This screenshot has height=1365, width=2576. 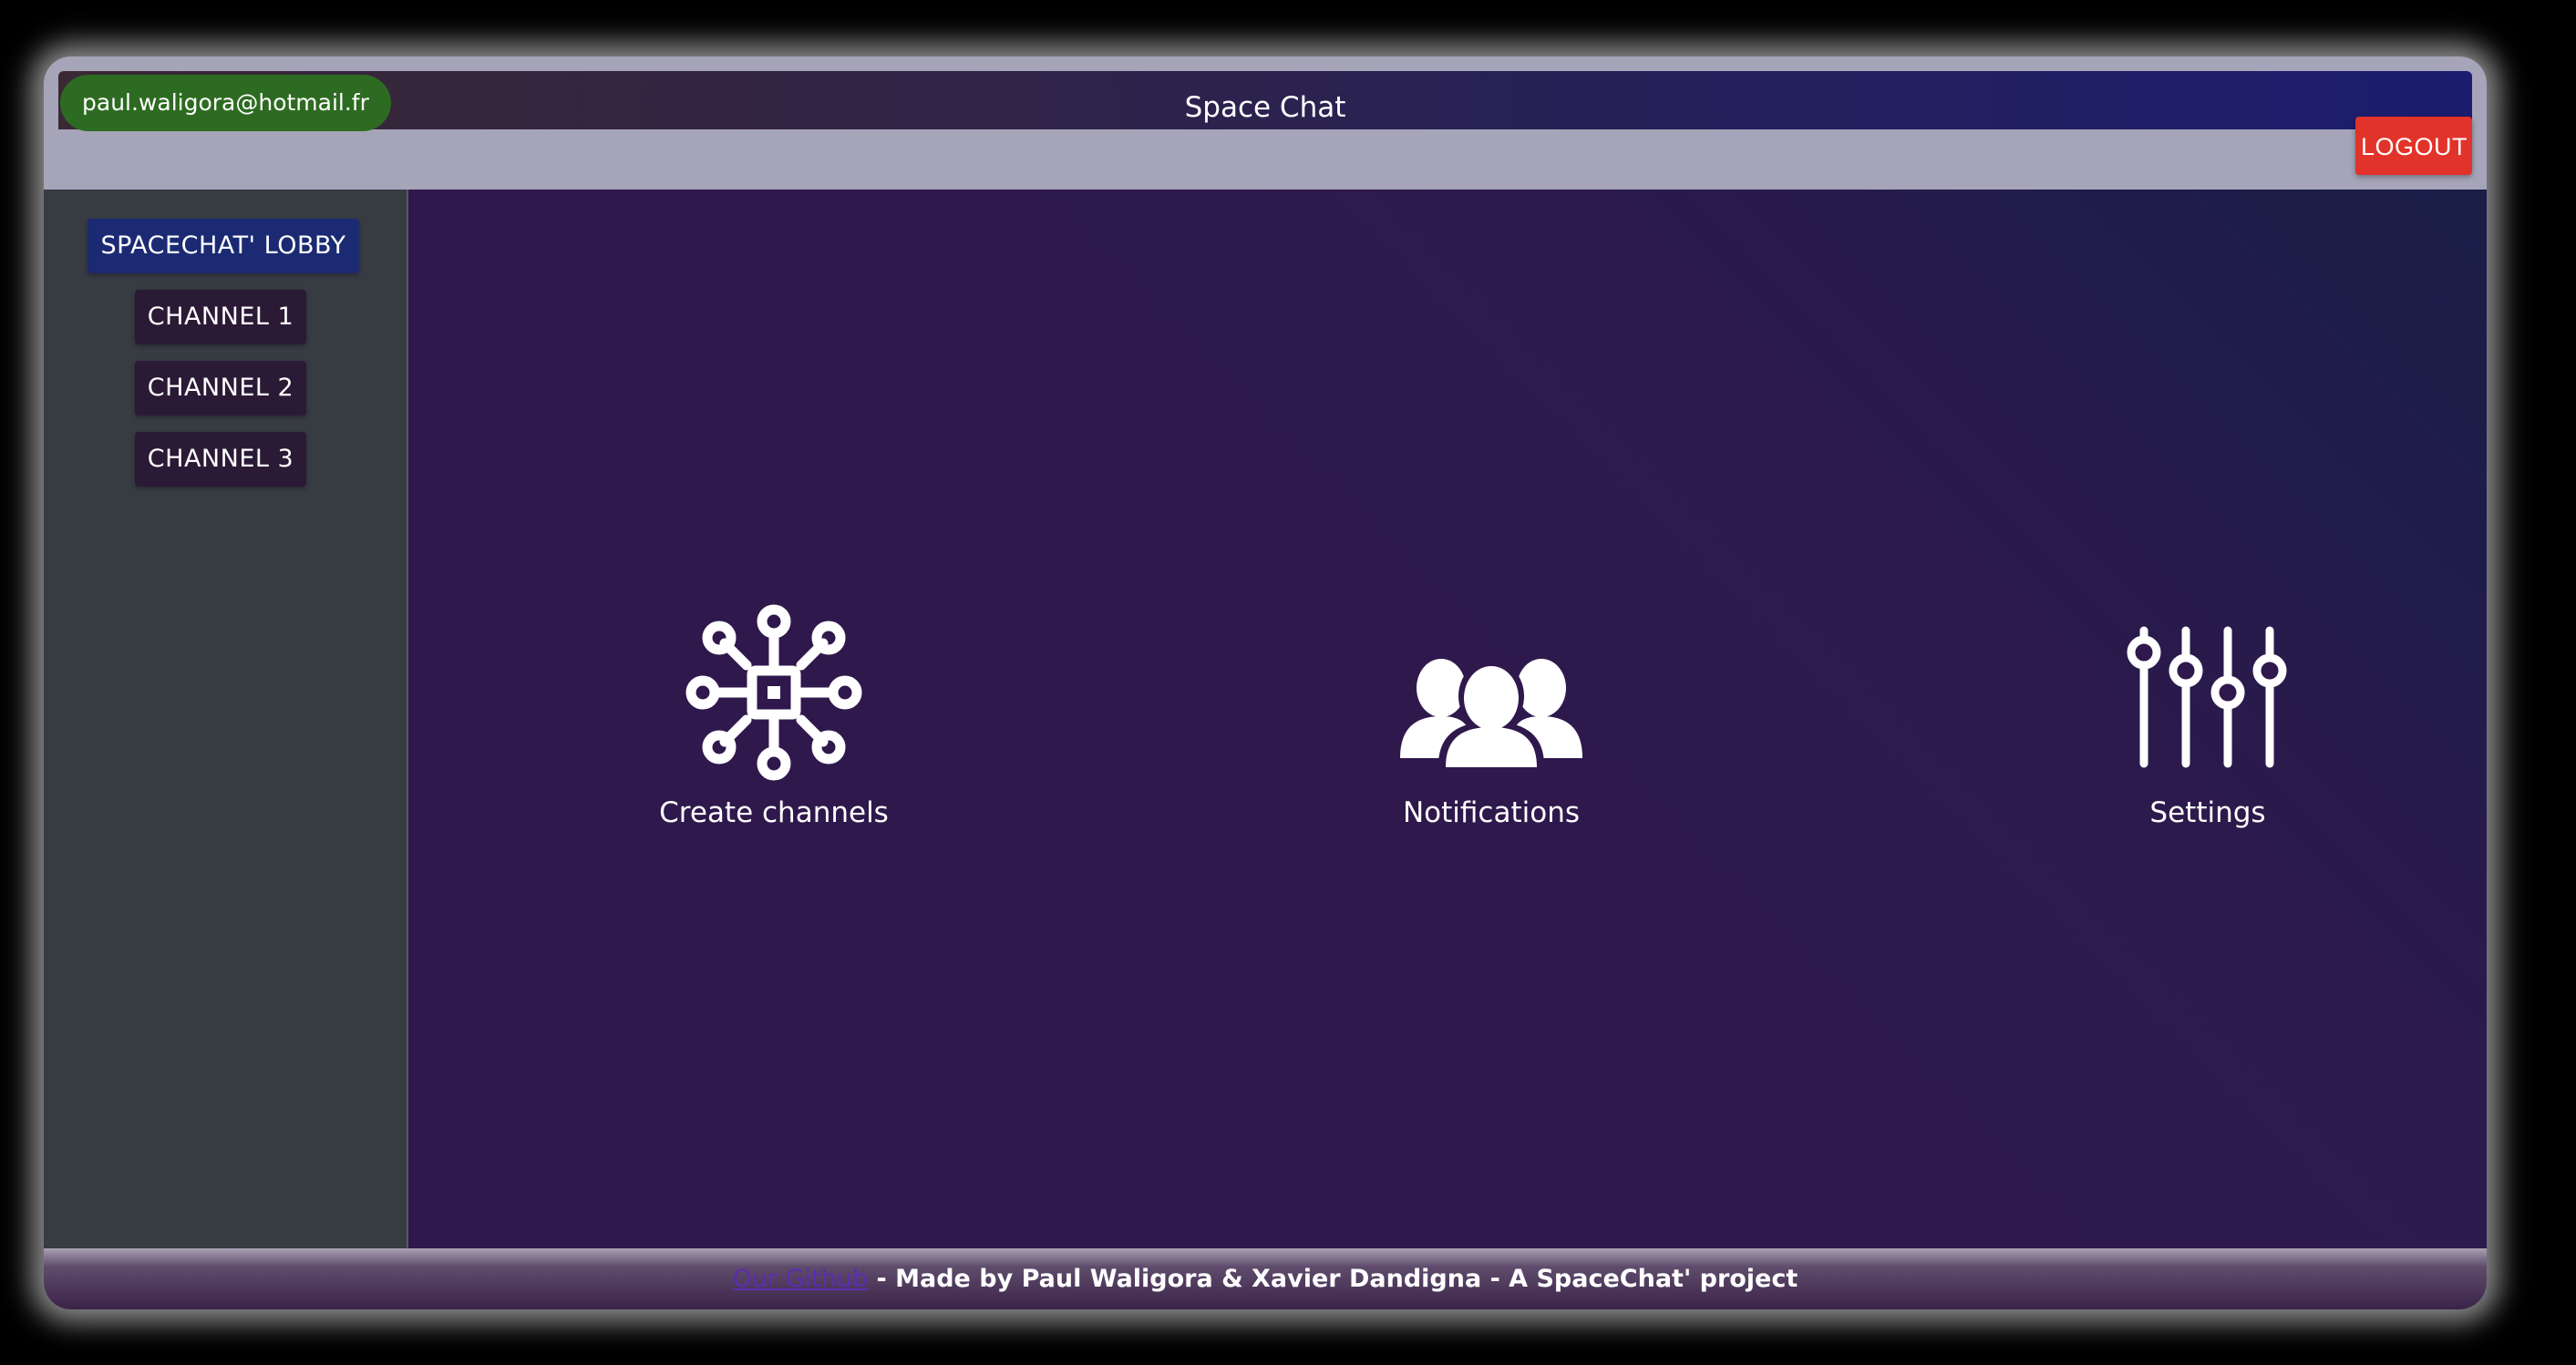 I want to click on users-group-icon, so click(x=1491, y=713).